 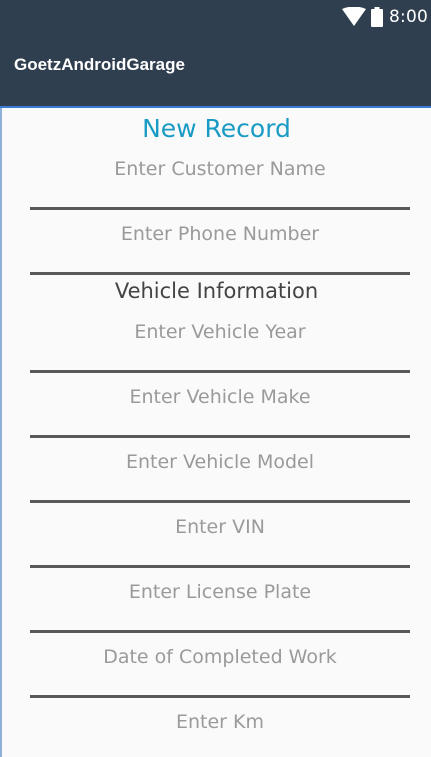 What do you see at coordinates (220, 169) in the screenshot?
I see `customer-name-placeholder: Enter Customer Name` at bounding box center [220, 169].